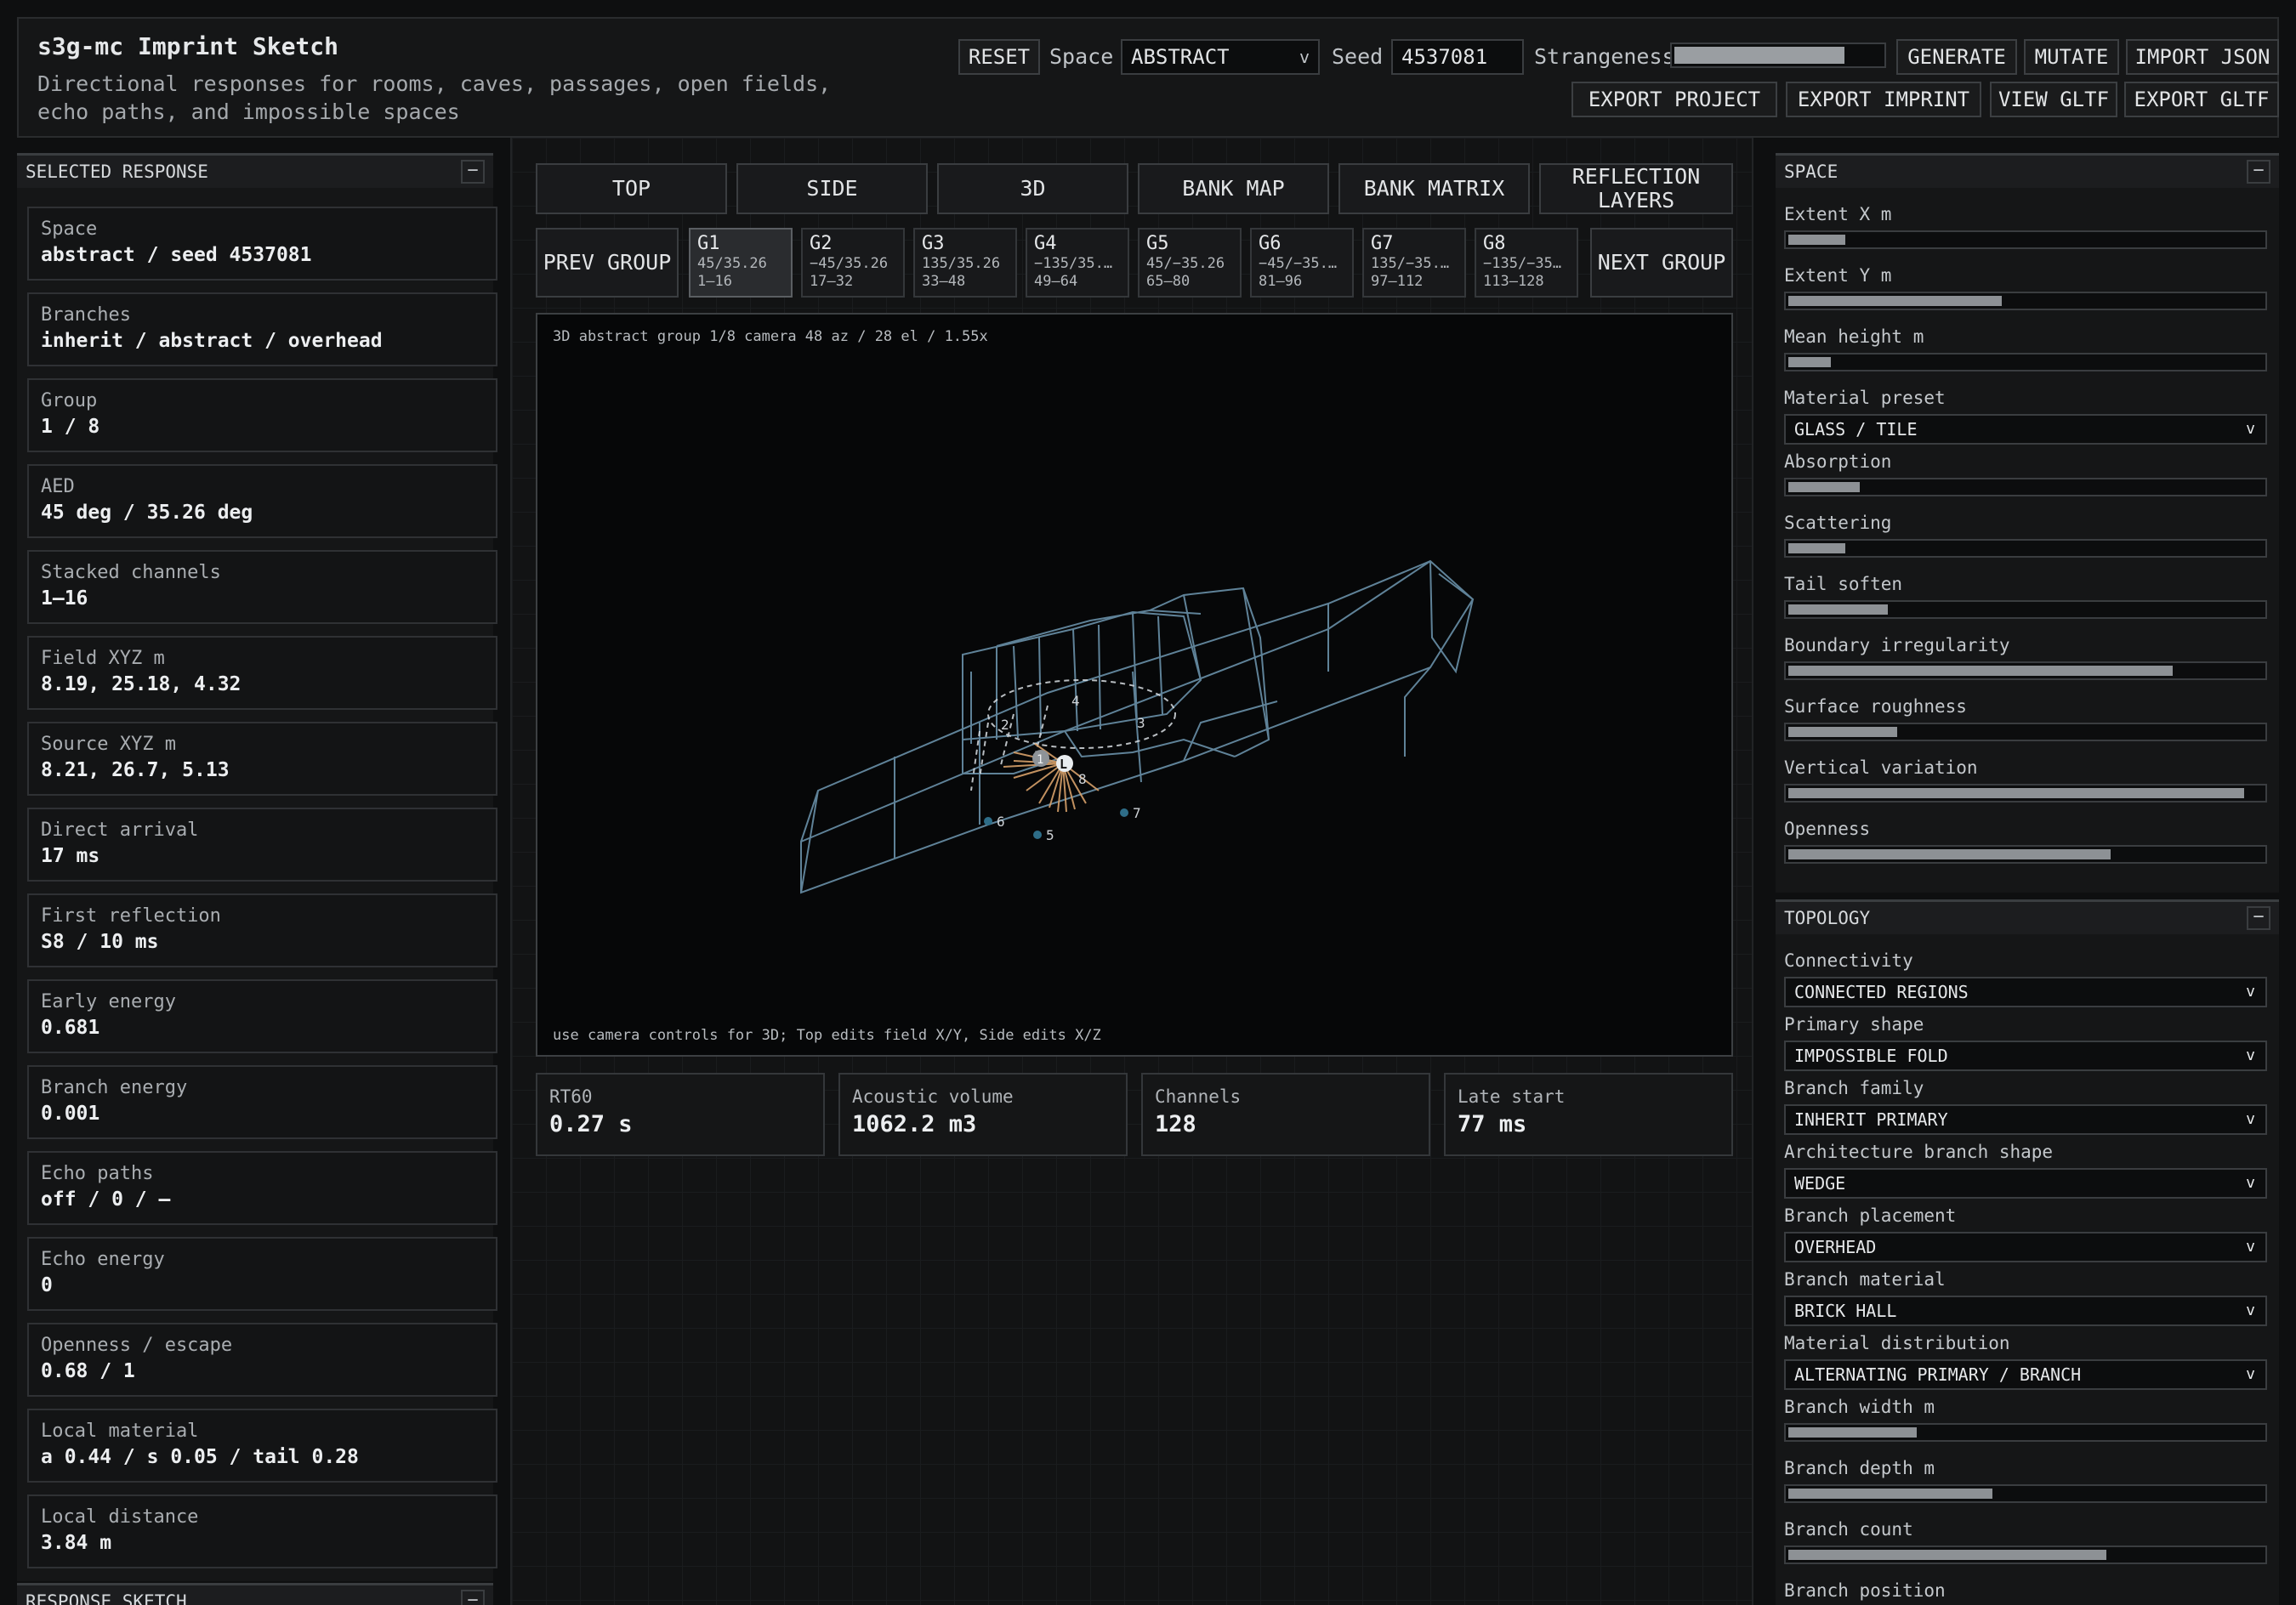 Image resolution: width=2296 pixels, height=1605 pixels. Describe the element at coordinates (2025, 1374) in the screenshot. I see `dropdown: ALTERNATING PRIMARY / BRANCH v` at that location.